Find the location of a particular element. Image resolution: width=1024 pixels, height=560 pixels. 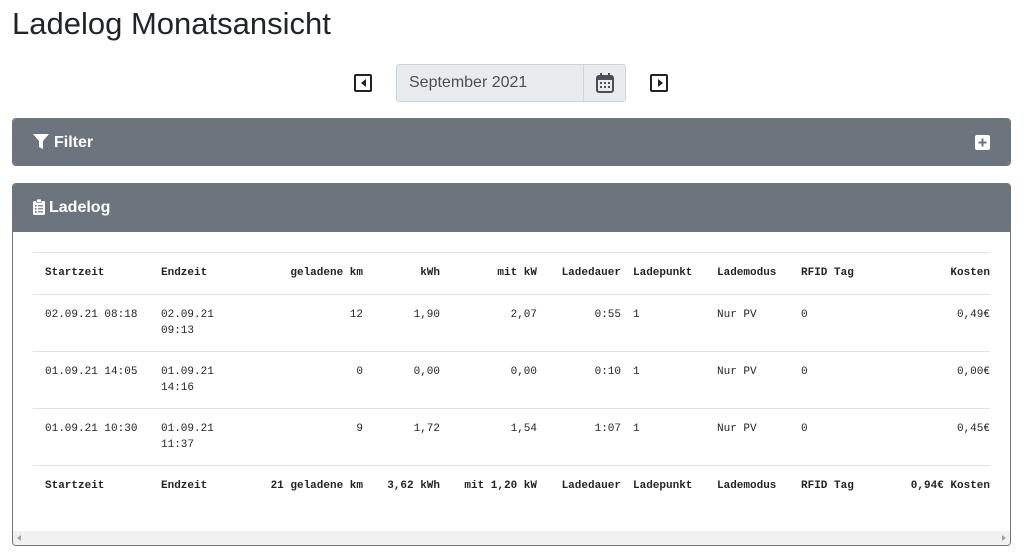

month-picker: September 2021 is located at coordinates (511, 83).